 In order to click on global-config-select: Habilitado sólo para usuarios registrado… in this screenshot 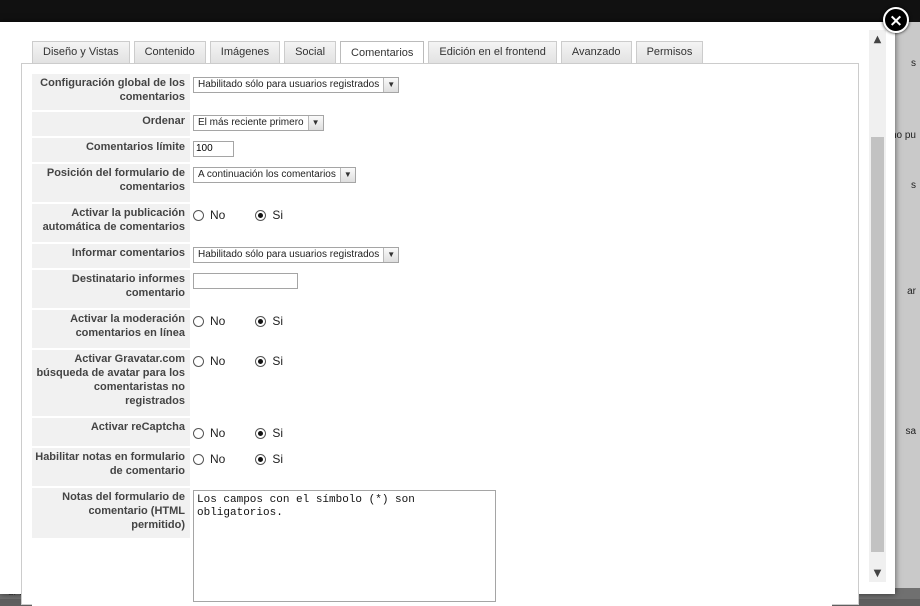, I will do `click(296, 84)`.